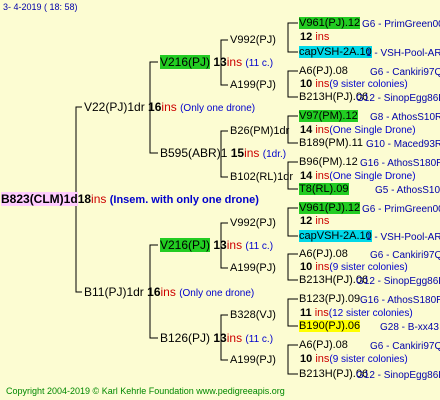 This screenshot has width=440, height=400. What do you see at coordinates (358, 130) in the screenshot?
I see `gen3-b1-ins: 14 ins(One Single Drone)` at bounding box center [358, 130].